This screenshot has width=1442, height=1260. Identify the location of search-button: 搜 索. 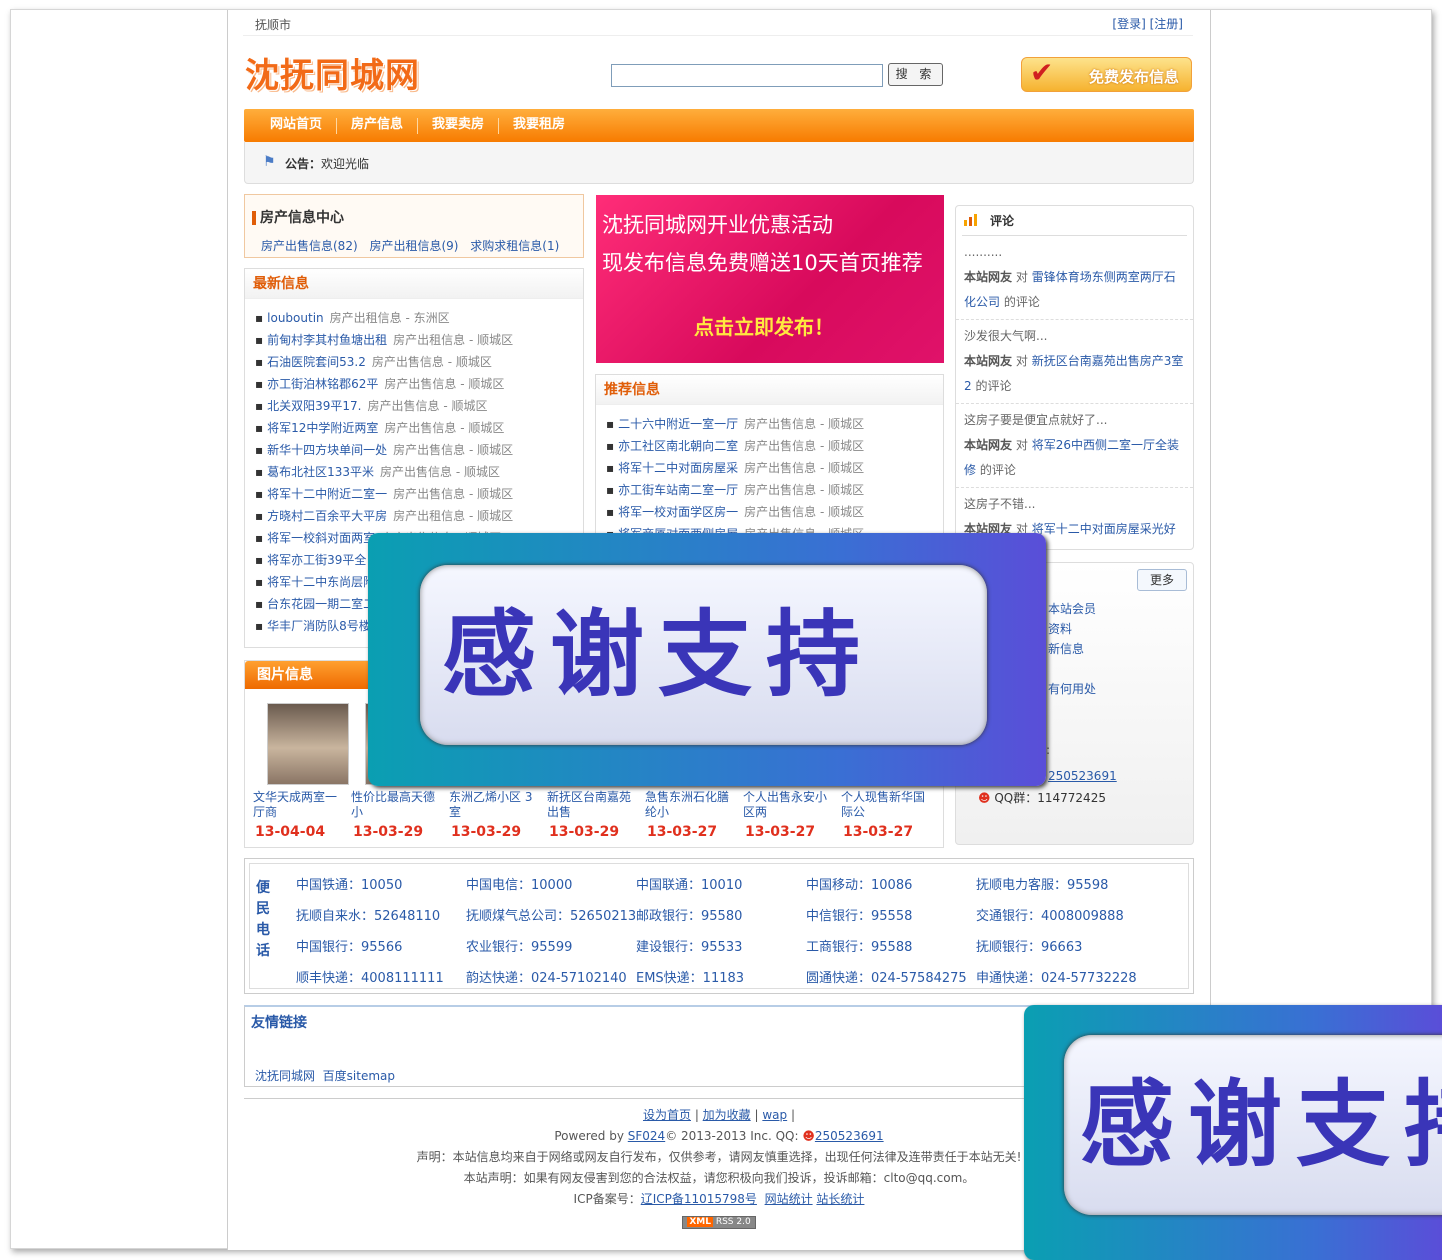
(915, 74).